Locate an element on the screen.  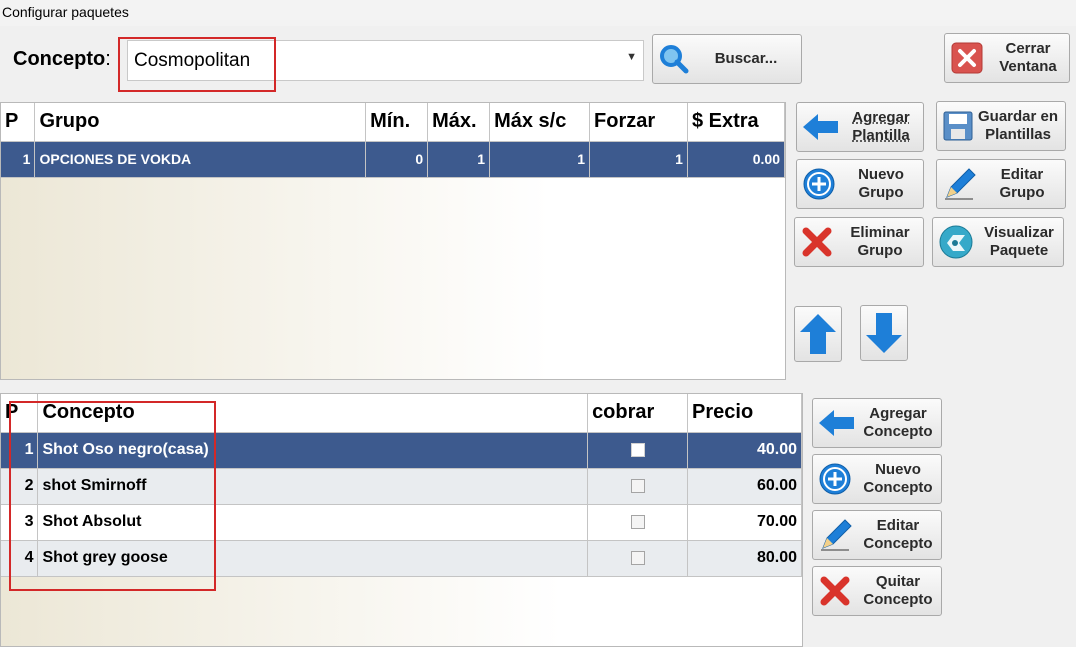
cell-concepto: Shot Oso negro(casa) is located at coordinates (313, 450).